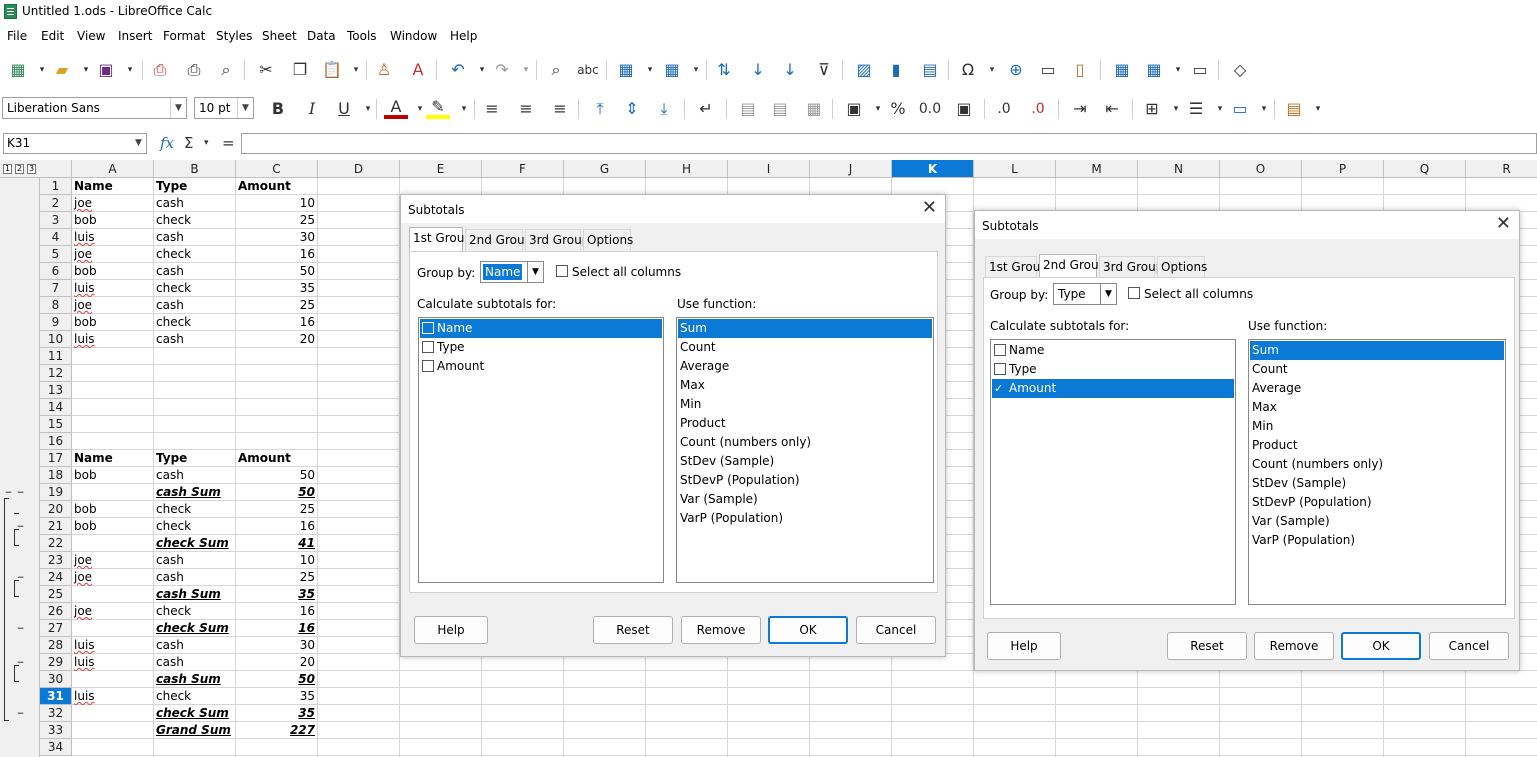  I want to click on row-header: 22, so click(56, 543).